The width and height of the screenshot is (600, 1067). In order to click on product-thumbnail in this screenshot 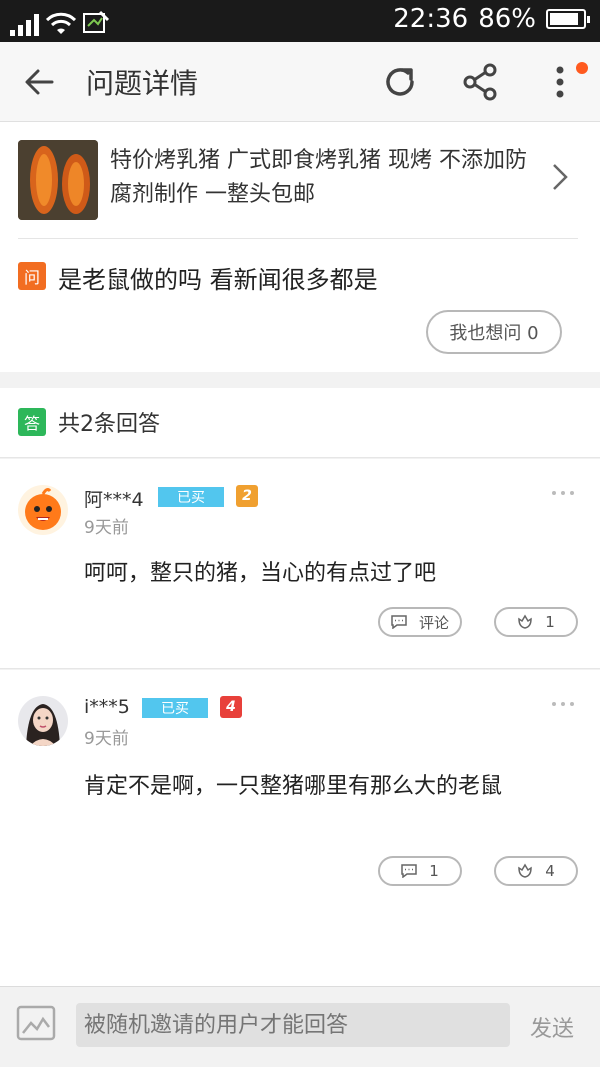, I will do `click(58, 180)`.